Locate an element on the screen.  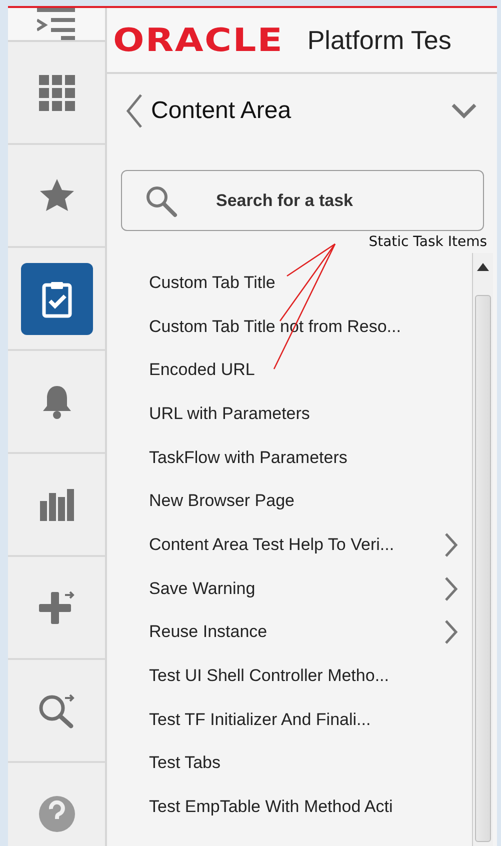
task-item: Custom Tab Title is located at coordinates (289, 283).